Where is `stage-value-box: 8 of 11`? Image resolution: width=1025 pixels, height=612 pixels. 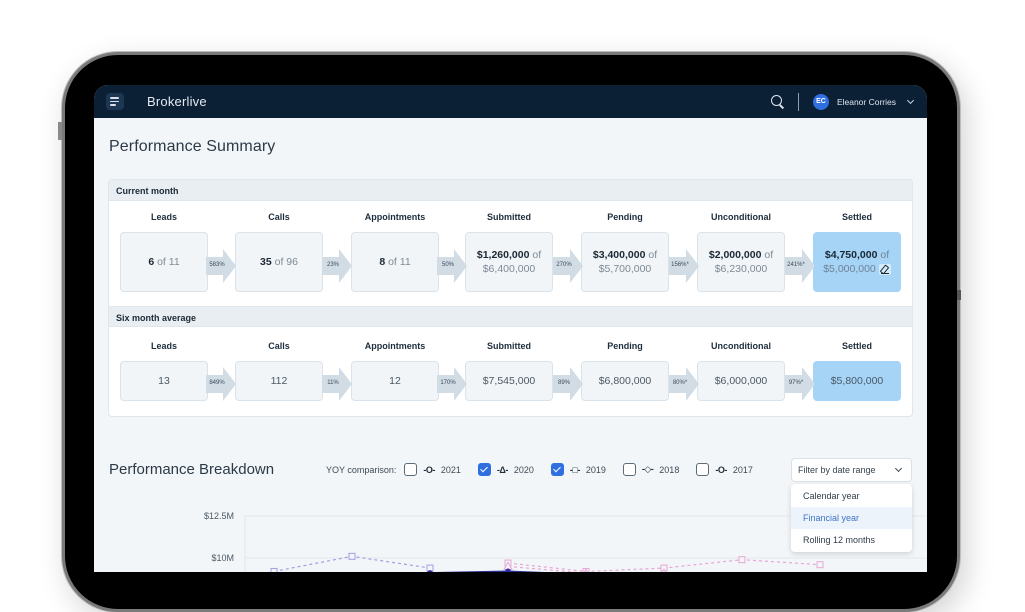 stage-value-box: 8 of 11 is located at coordinates (395, 262).